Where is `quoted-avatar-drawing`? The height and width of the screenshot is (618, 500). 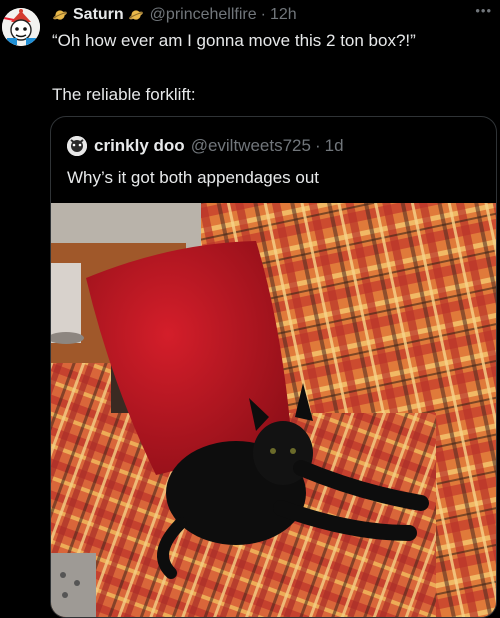 quoted-avatar-drawing is located at coordinates (77, 146).